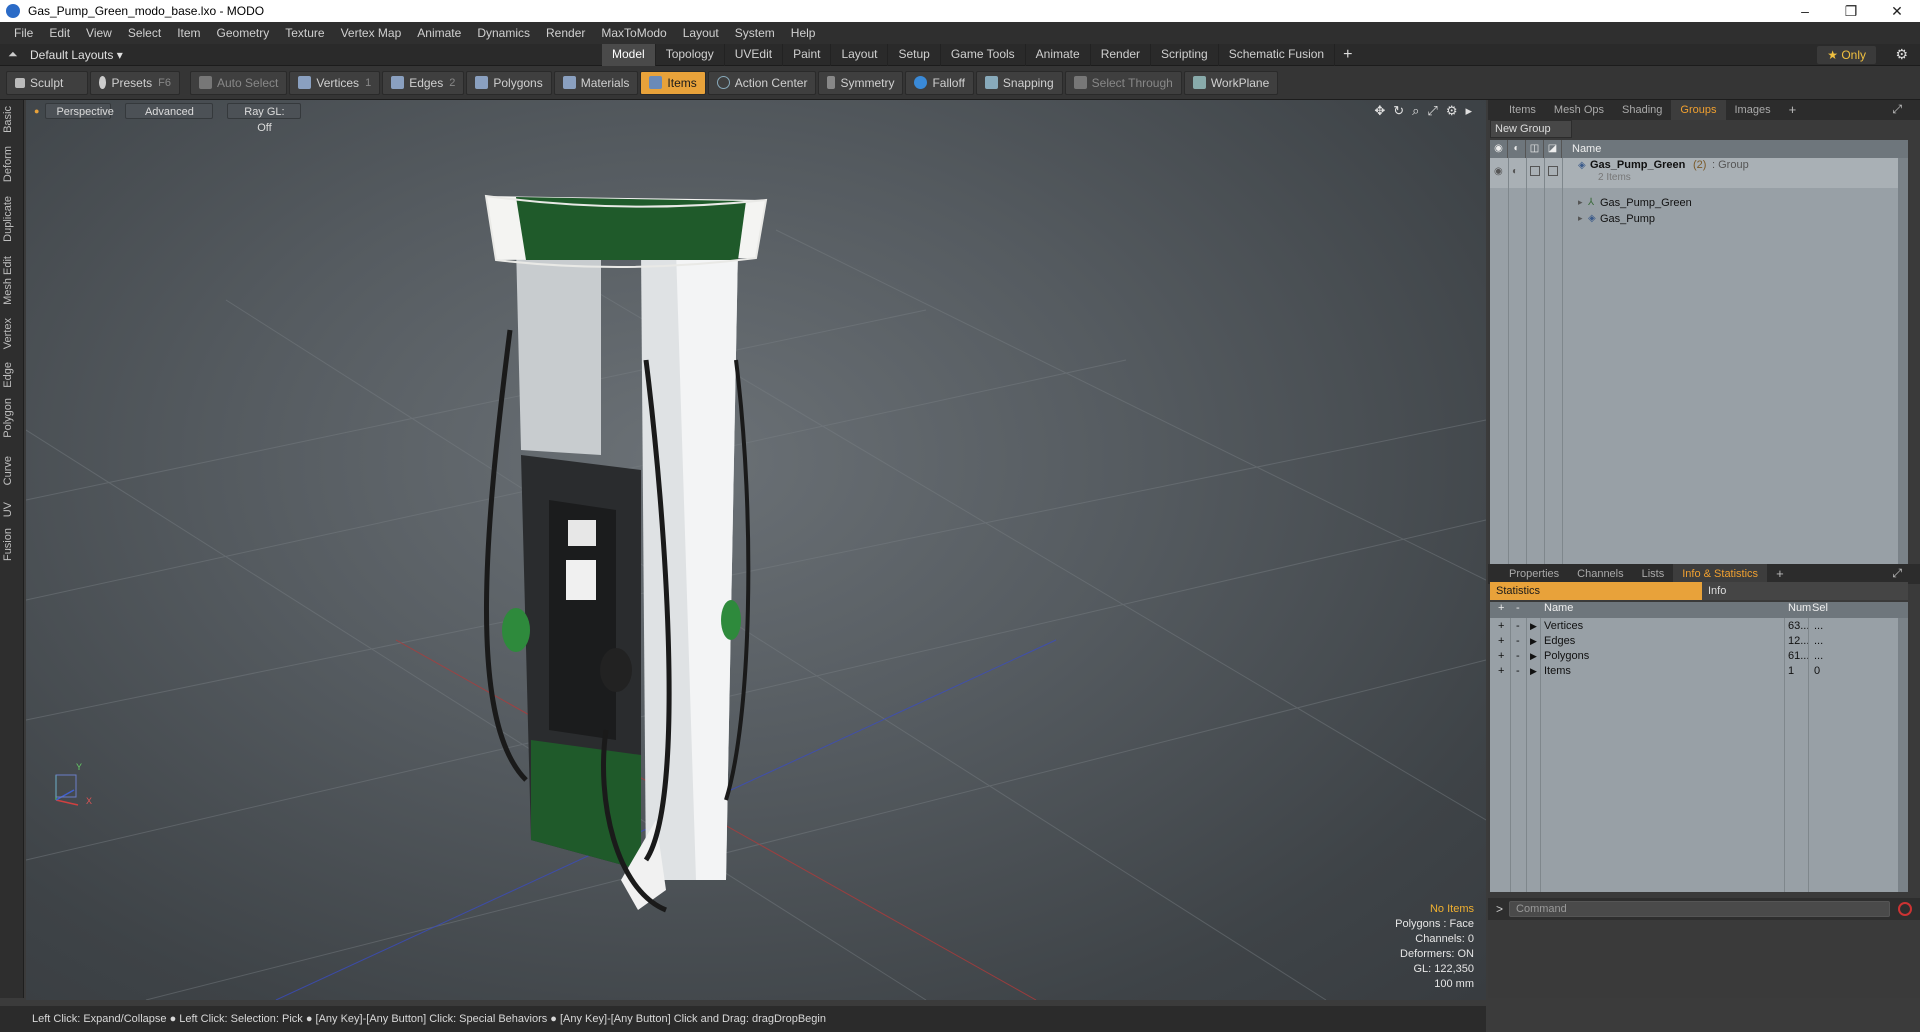 This screenshot has width=1920, height=1032. Describe the element at coordinates (1522, 110) in the screenshot. I see `tab-items: Items` at that location.